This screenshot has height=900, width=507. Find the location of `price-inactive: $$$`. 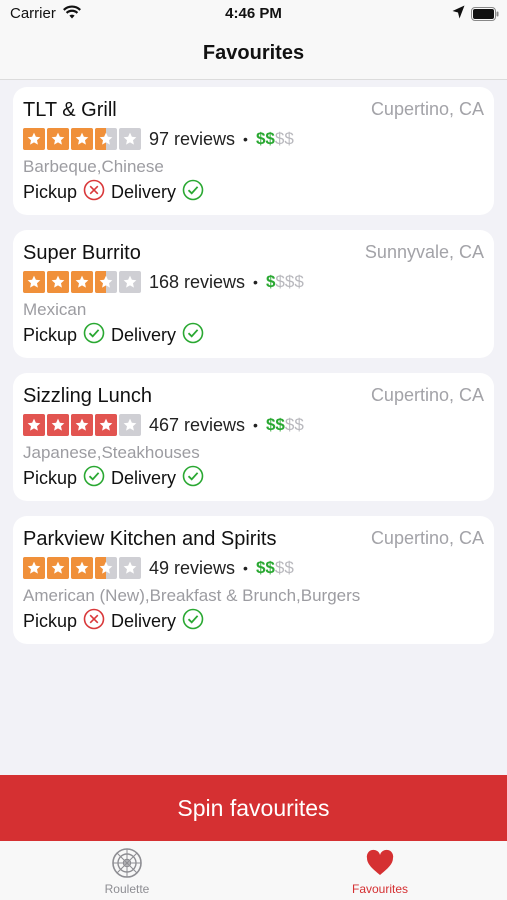

price-inactive: $$$ is located at coordinates (289, 281).